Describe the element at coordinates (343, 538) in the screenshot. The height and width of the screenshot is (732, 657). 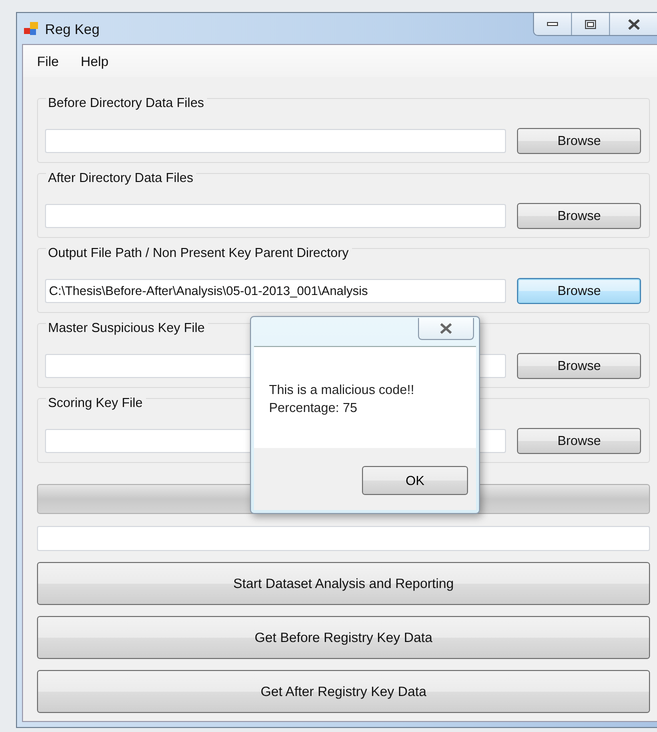
I see `status-field` at that location.